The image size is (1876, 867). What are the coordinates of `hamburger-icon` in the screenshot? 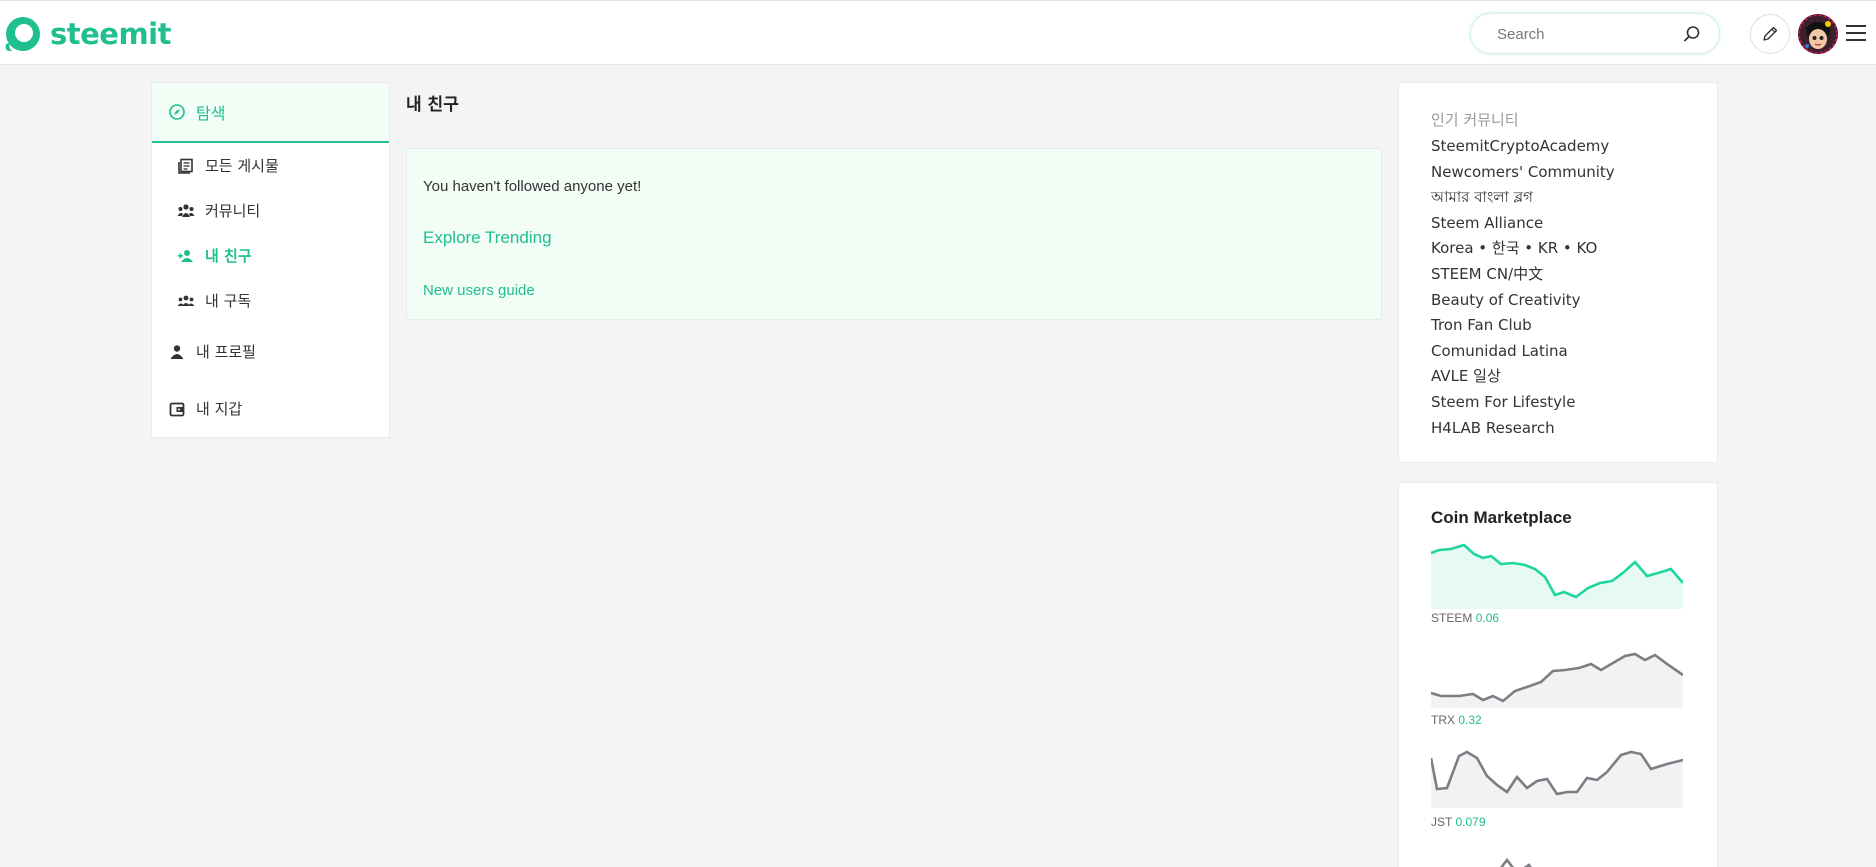 It's located at (1856, 33).